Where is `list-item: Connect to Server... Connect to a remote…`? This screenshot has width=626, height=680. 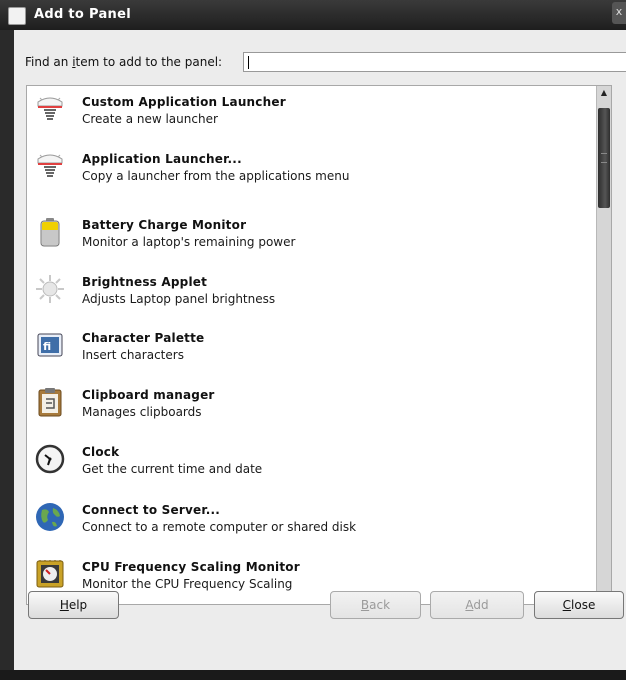
list-item: Connect to Server... Connect to a remote… is located at coordinates (319, 522).